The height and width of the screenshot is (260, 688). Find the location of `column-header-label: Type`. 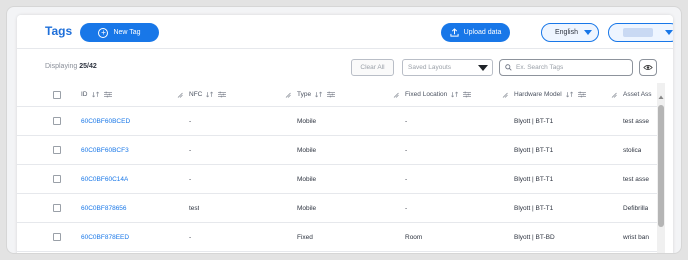

column-header-label: Type is located at coordinates (304, 94).